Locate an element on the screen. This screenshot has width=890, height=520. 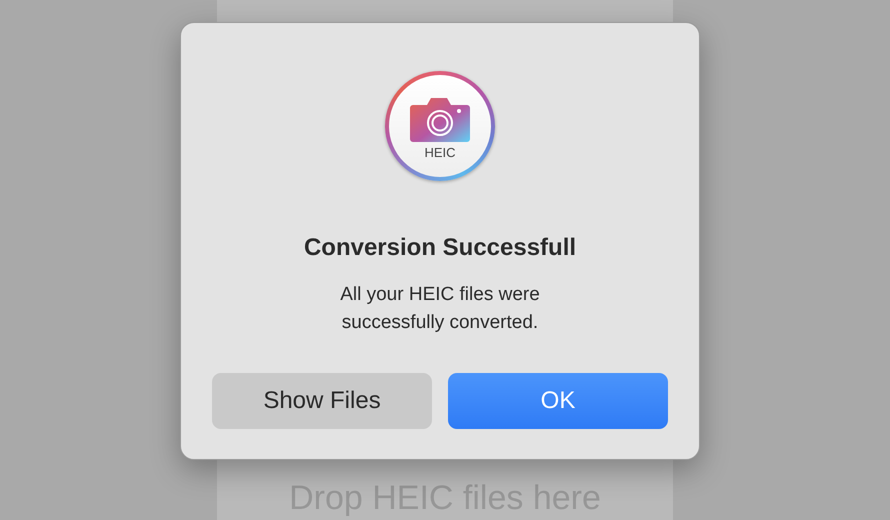
dialog-message: All your HEIC files were successfully converted. is located at coordinates (440, 309).